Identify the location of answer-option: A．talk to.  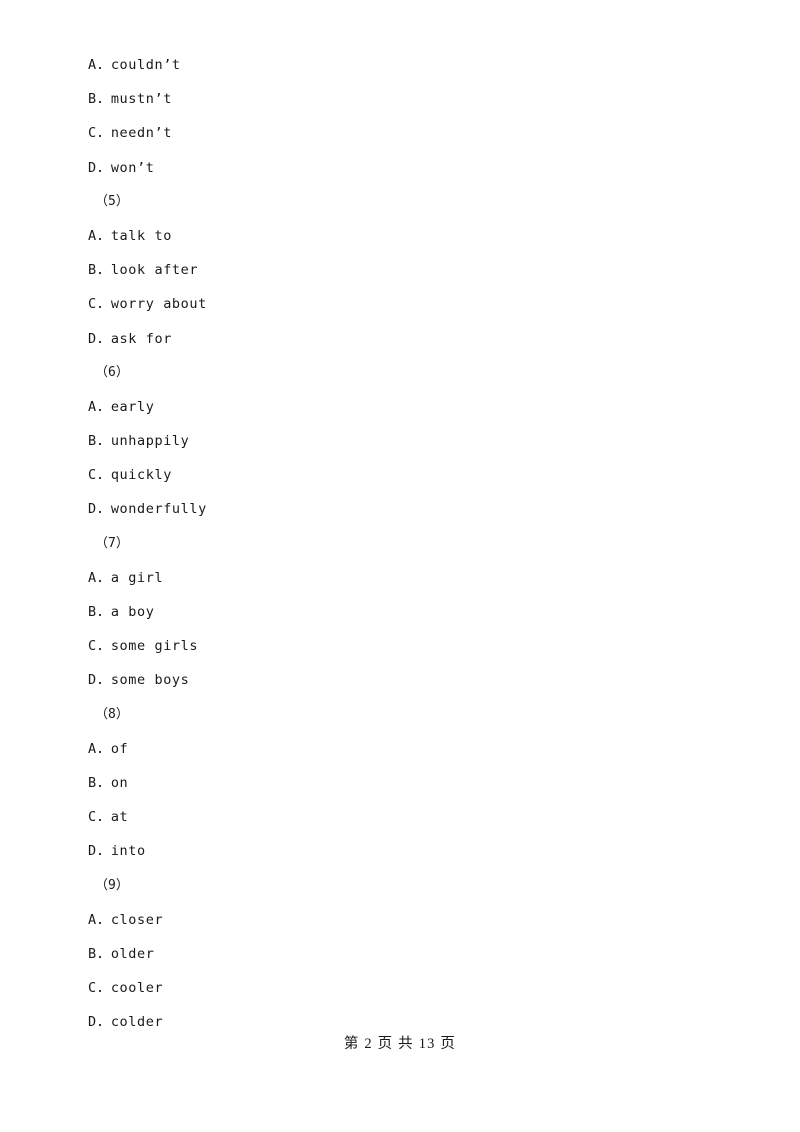
(130, 235).